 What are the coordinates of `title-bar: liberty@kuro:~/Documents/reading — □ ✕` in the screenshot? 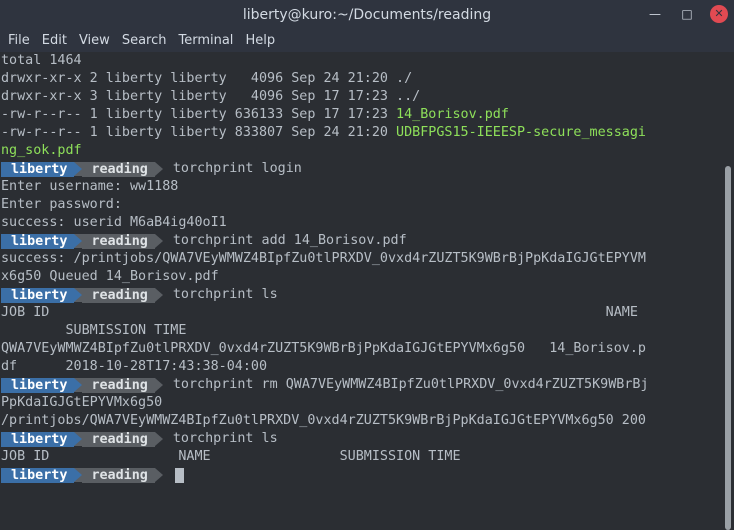 It's located at (367, 14).